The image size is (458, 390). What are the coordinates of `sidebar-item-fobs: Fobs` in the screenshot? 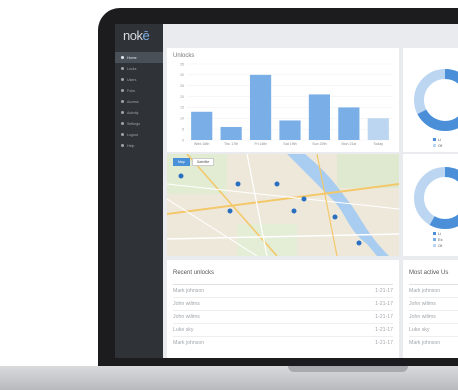 It's located at (139, 90).